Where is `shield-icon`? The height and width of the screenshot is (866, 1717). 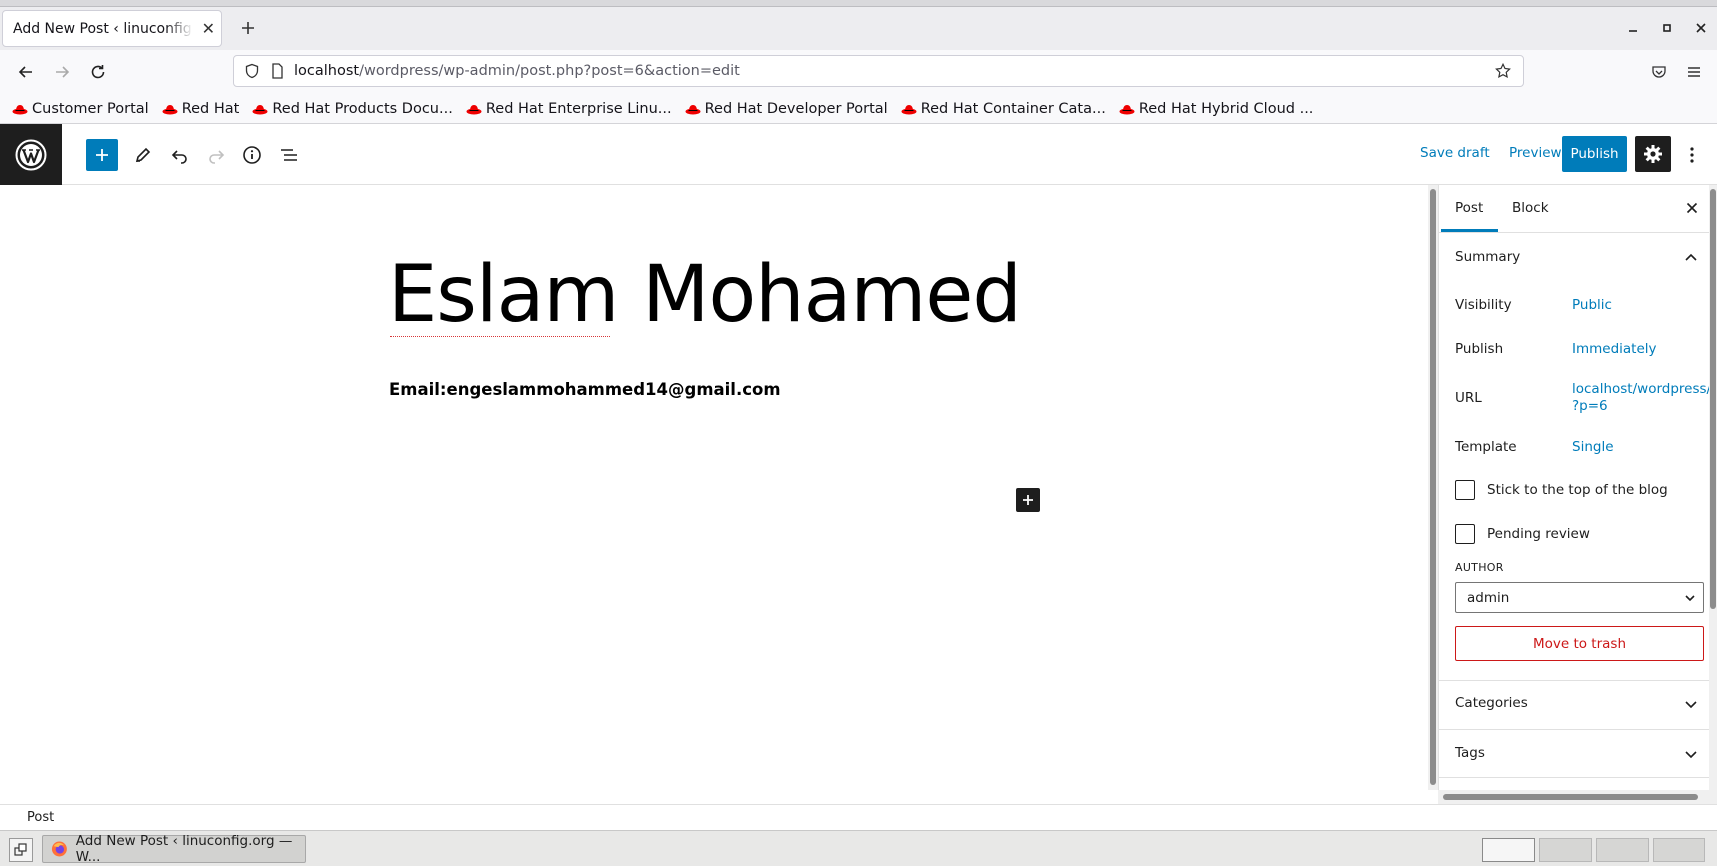
shield-icon is located at coordinates (252, 71).